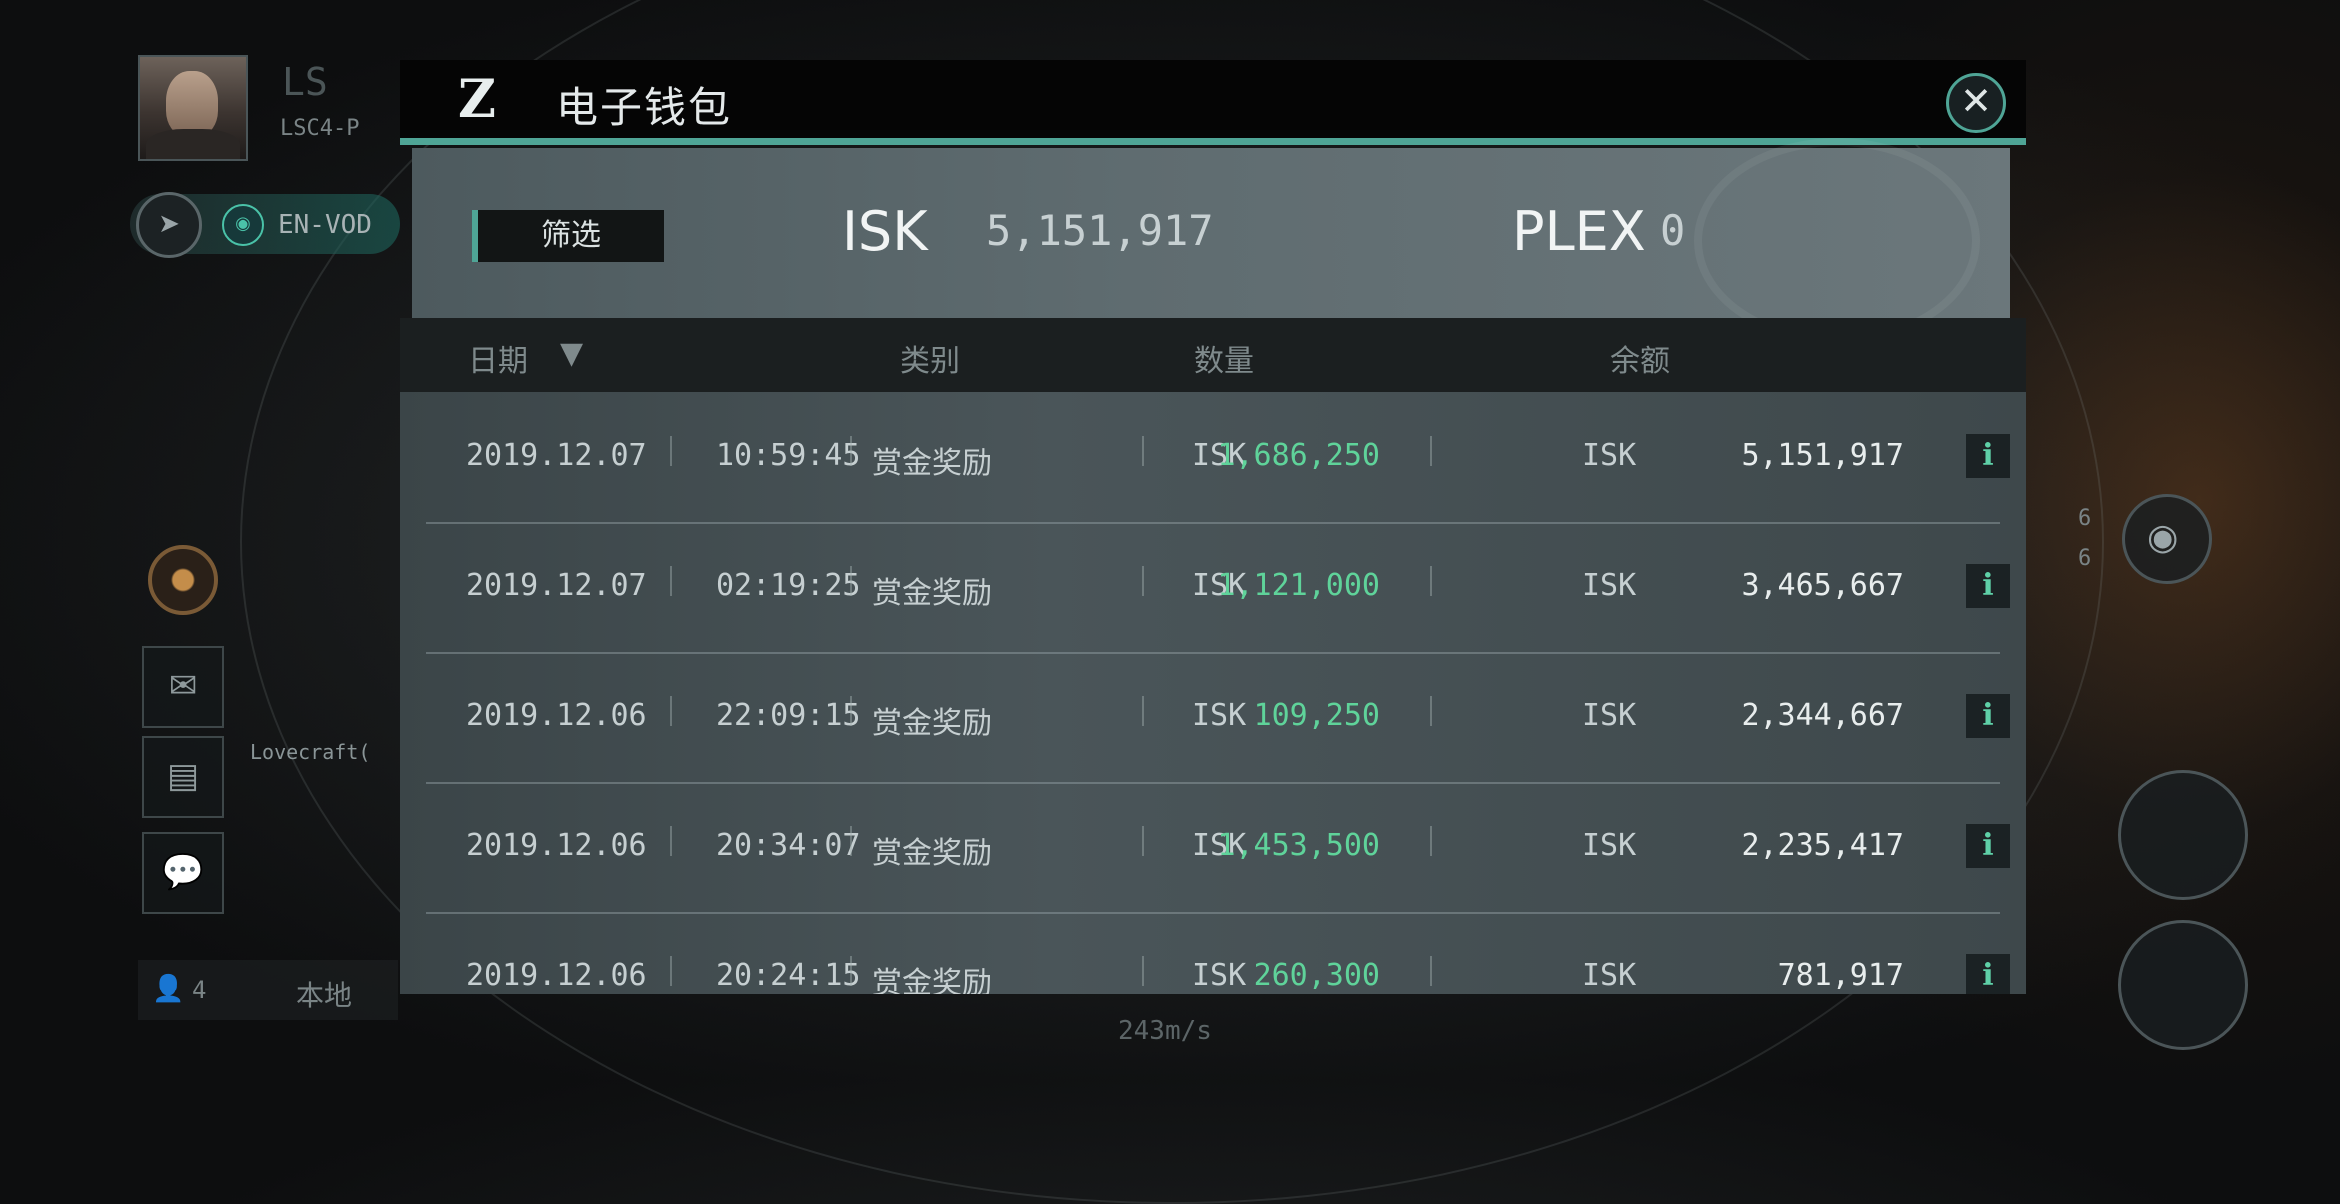 The image size is (2340, 1204). I want to click on row-amount: 1,453,500, so click(1298, 845).